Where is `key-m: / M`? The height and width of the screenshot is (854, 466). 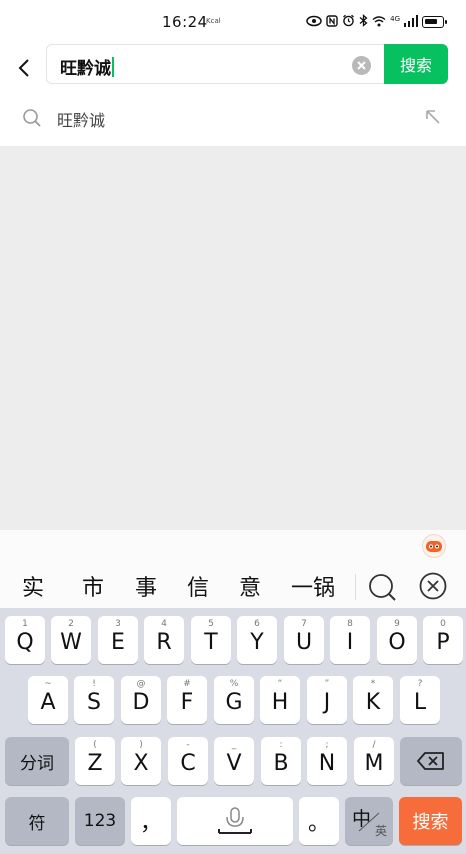
key-m: / M is located at coordinates (374, 761).